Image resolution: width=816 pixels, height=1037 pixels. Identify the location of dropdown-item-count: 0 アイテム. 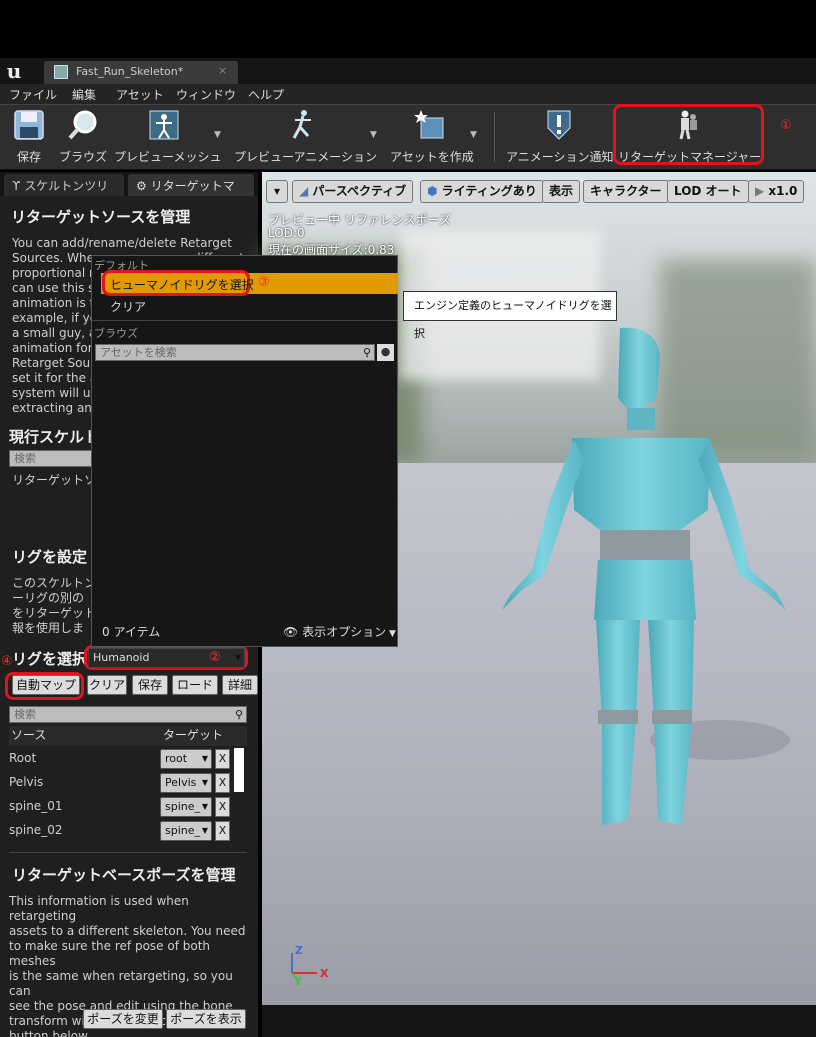
(131, 632).